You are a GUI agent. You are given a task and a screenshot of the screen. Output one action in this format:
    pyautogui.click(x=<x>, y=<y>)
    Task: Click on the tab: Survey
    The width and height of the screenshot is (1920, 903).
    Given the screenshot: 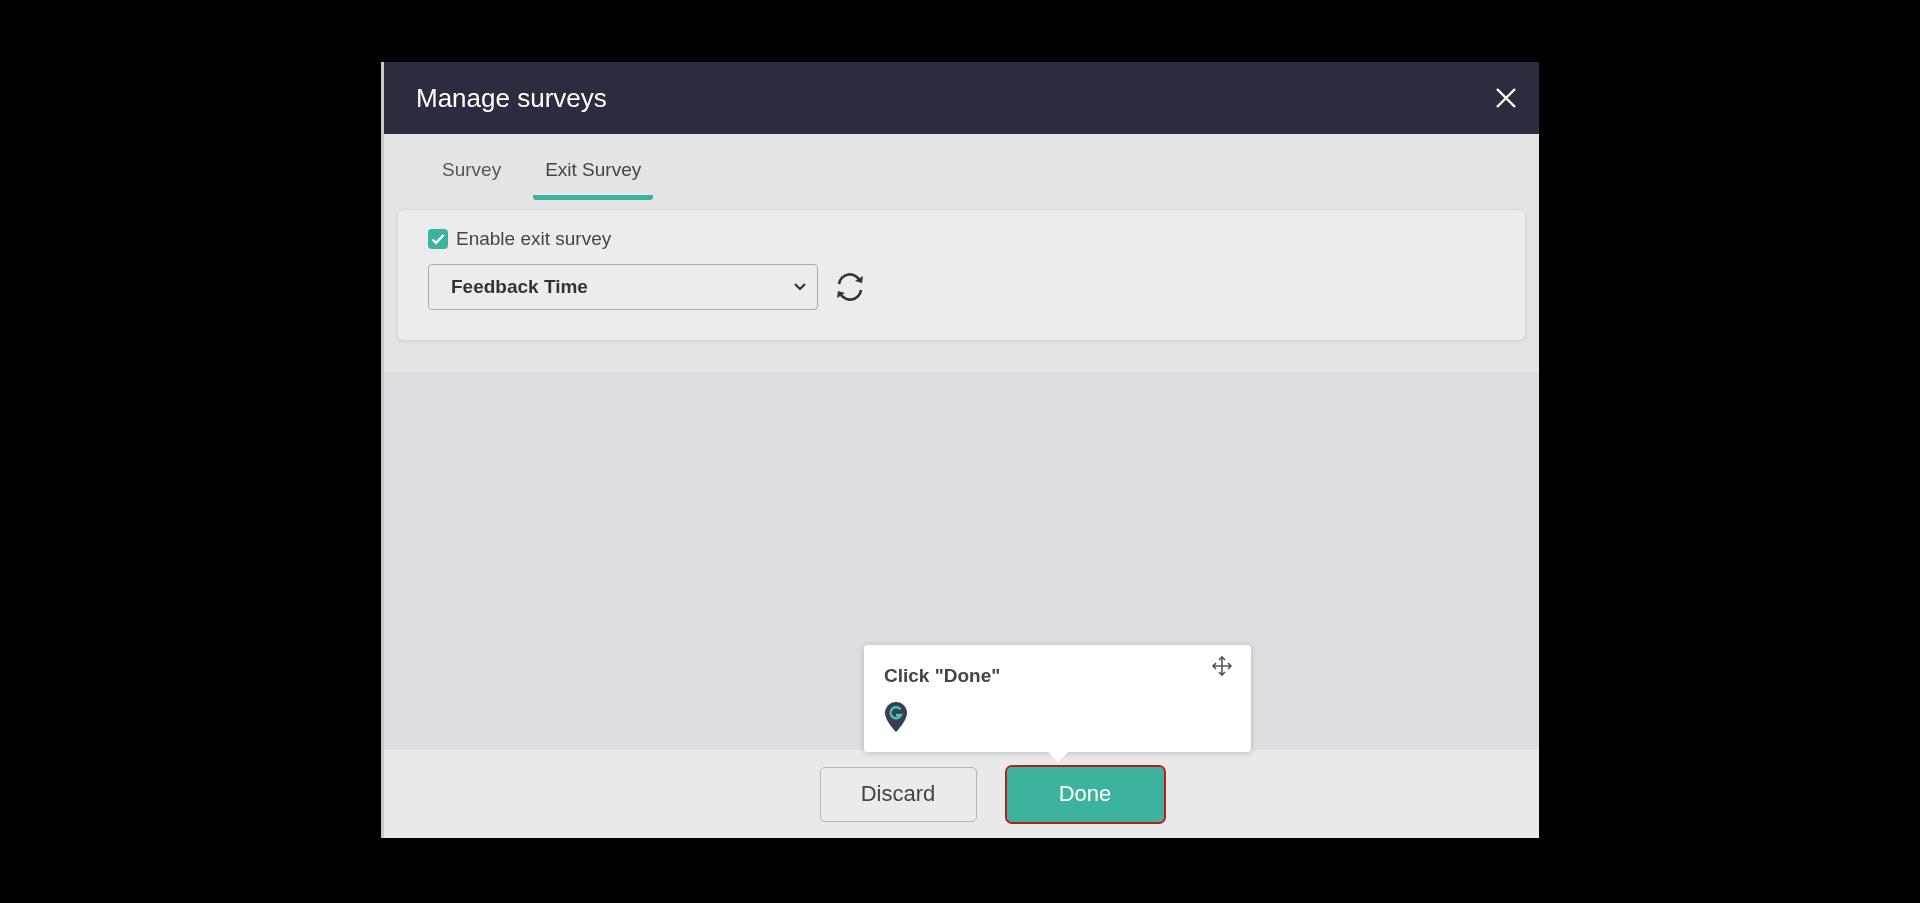 What is the action you would take?
    pyautogui.click(x=472, y=167)
    